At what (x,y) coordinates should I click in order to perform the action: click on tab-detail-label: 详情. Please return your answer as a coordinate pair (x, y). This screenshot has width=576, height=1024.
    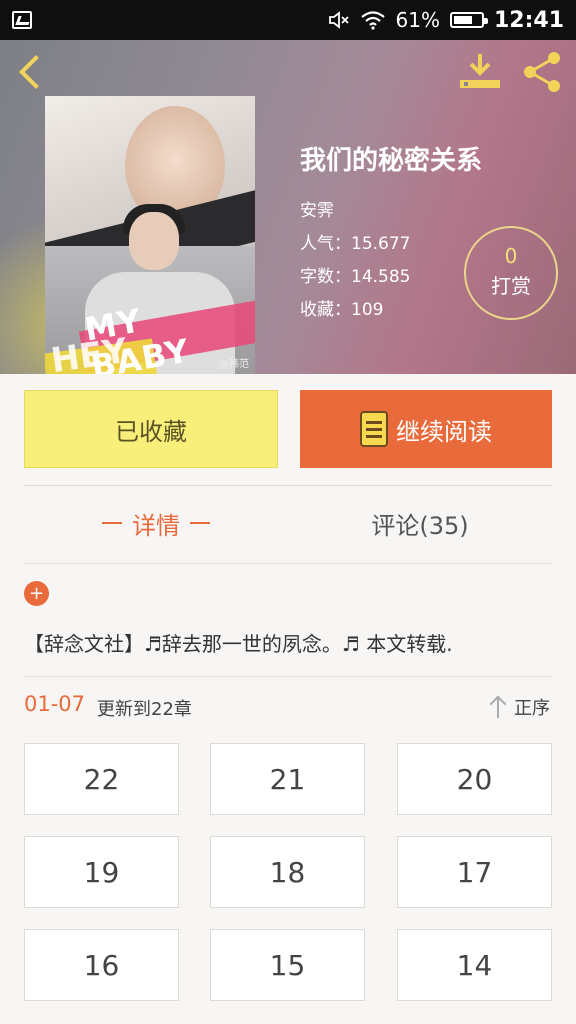
    Looking at the image, I should click on (156, 525).